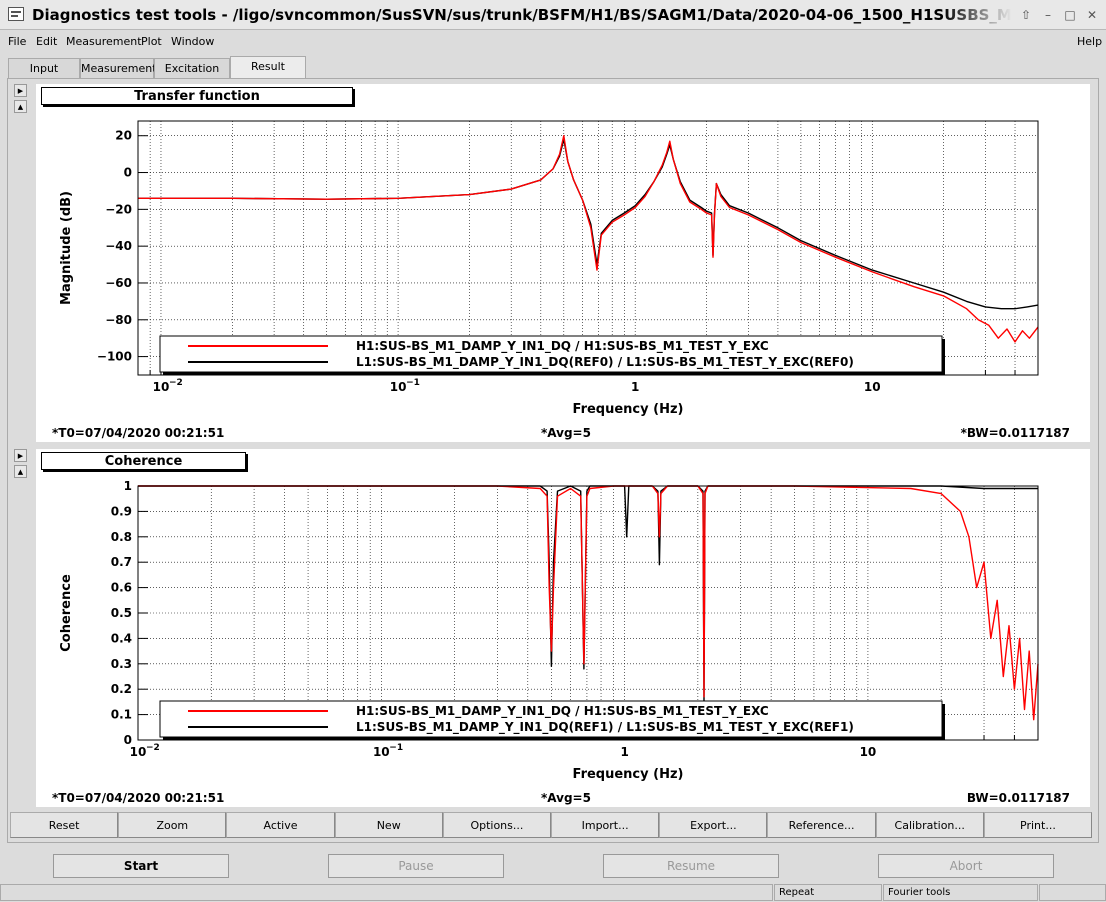  I want to click on y-axis-label: Coherence, so click(66, 613).